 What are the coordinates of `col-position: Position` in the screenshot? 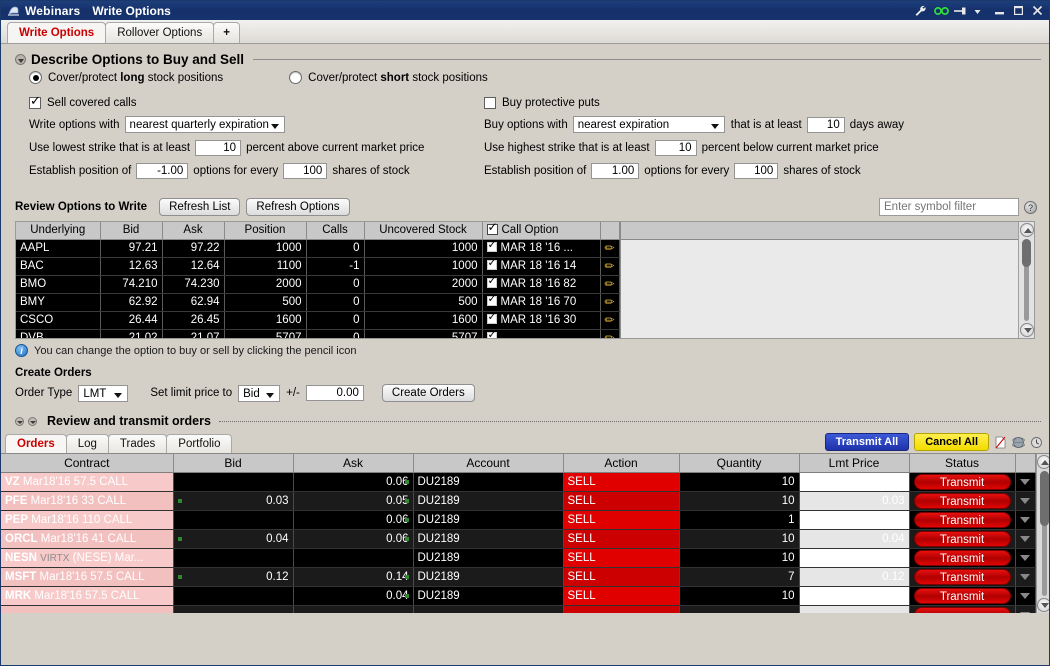 It's located at (265, 231).